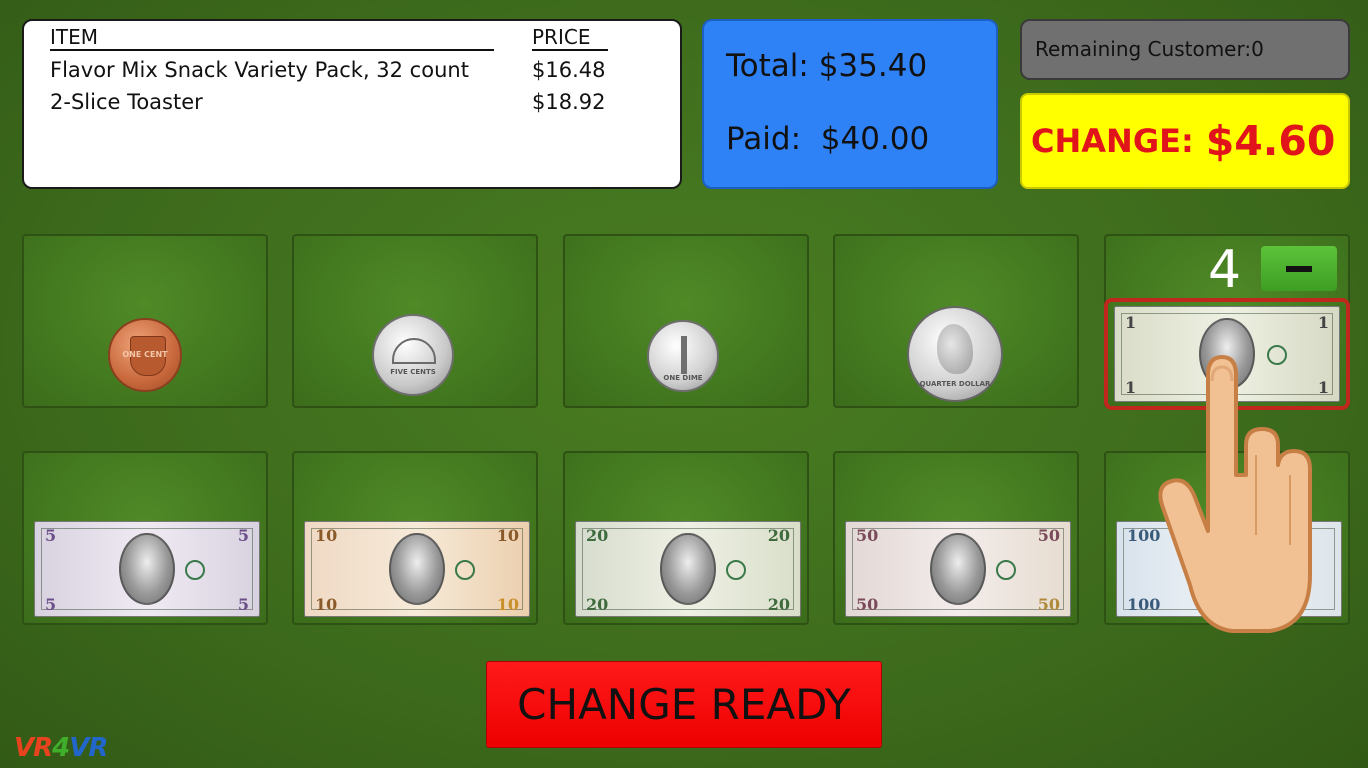  Describe the element at coordinates (1185, 49) in the screenshot. I see `remaining-customer-label: Remaining Customer:0` at that location.